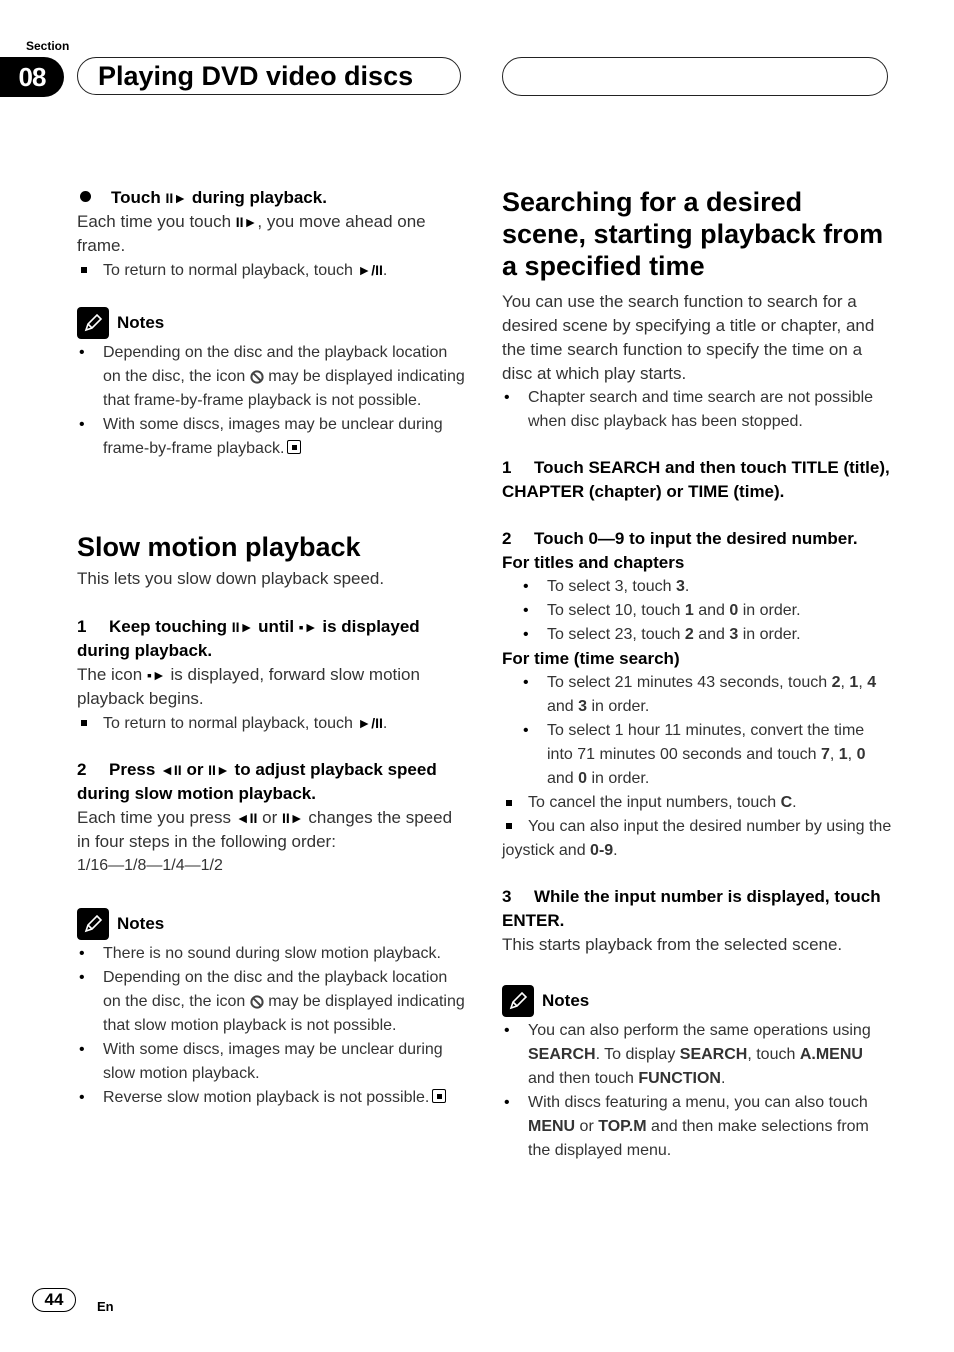 The height and width of the screenshot is (1352, 954). What do you see at coordinates (695, 76) in the screenshot?
I see `header-blank-frame` at bounding box center [695, 76].